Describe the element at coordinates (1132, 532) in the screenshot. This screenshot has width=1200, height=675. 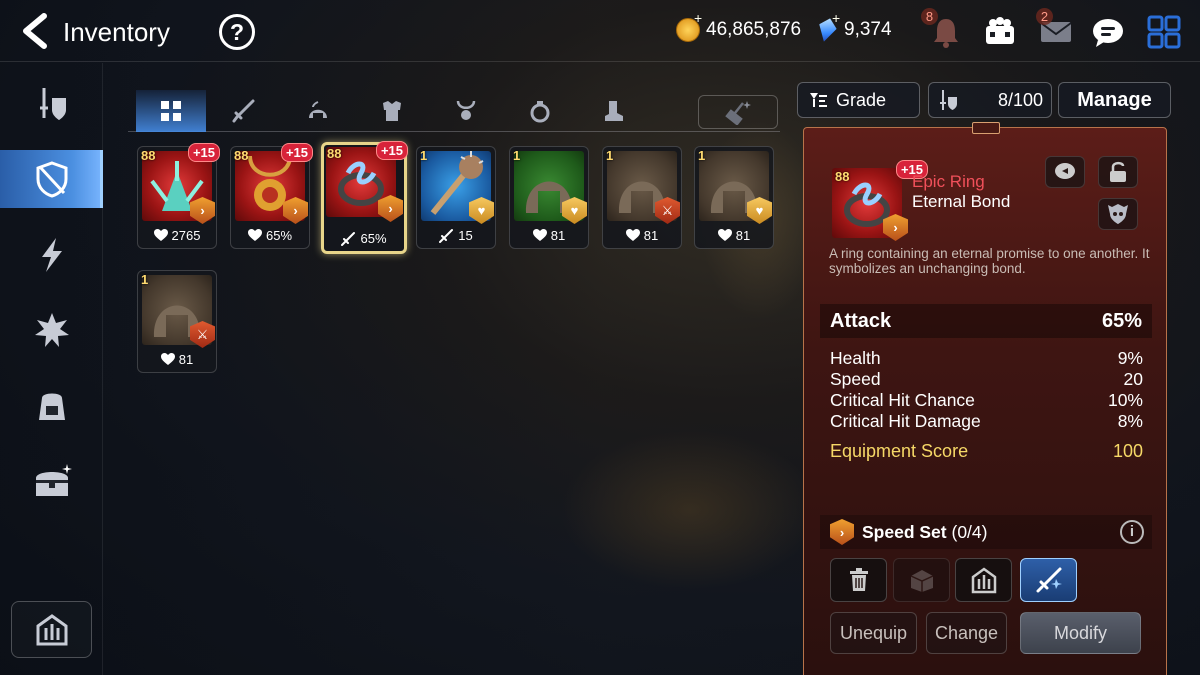
I see `set-info-button: i` at that location.